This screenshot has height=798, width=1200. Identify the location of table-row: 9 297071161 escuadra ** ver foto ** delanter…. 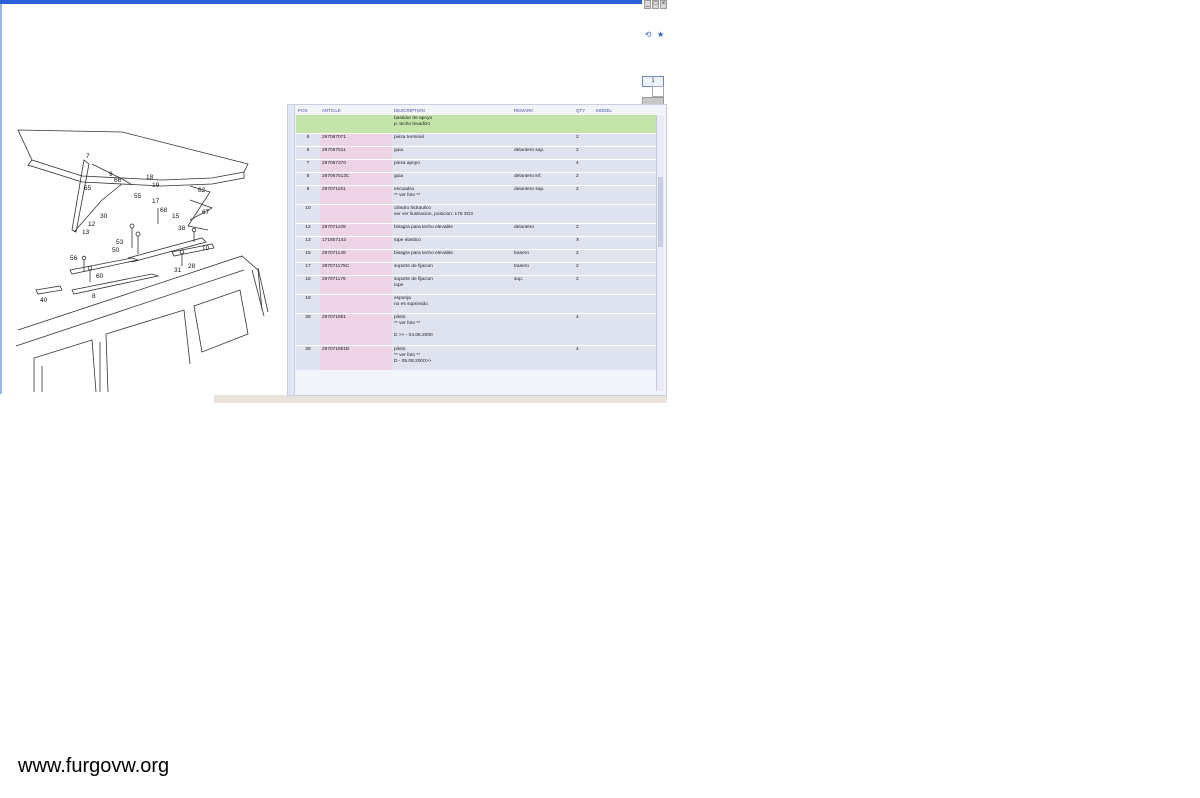
(476, 195).